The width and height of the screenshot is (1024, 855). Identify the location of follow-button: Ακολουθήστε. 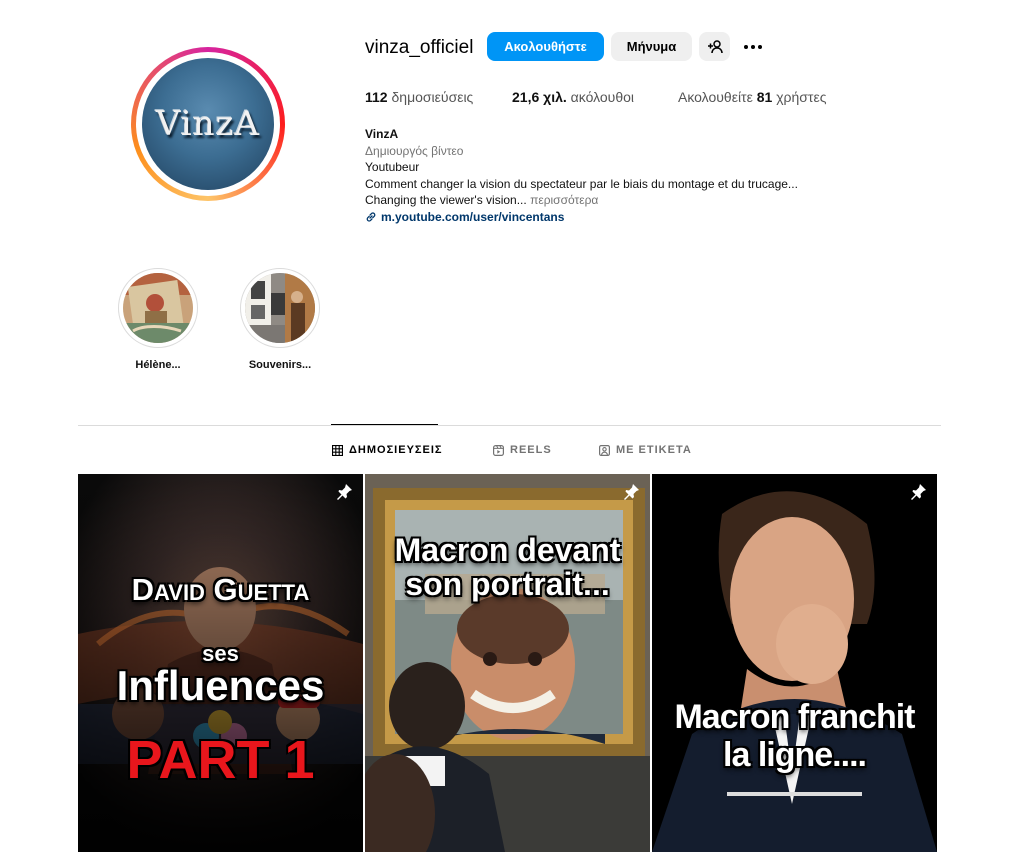
(545, 46).